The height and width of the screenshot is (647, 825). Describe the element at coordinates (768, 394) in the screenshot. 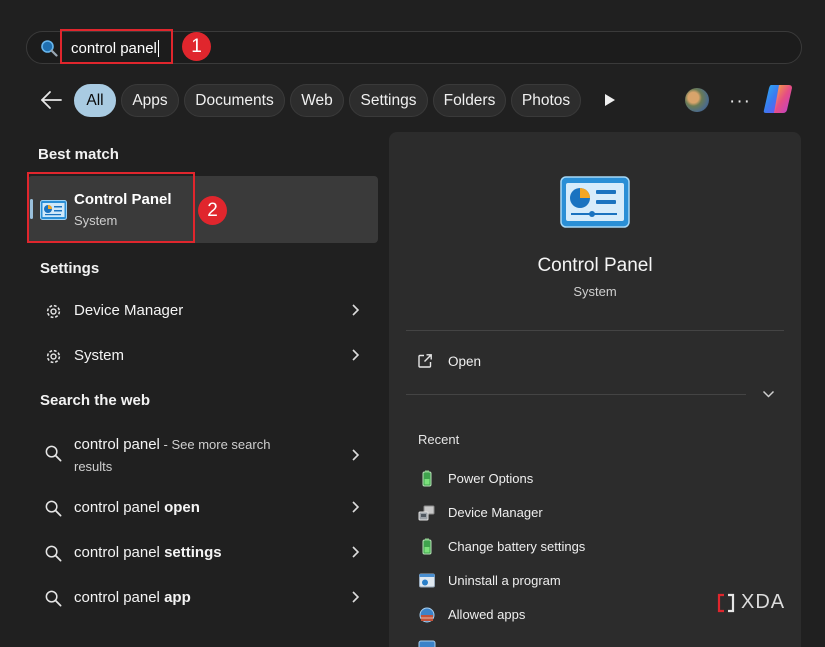

I see `chevron-down-icon` at that location.